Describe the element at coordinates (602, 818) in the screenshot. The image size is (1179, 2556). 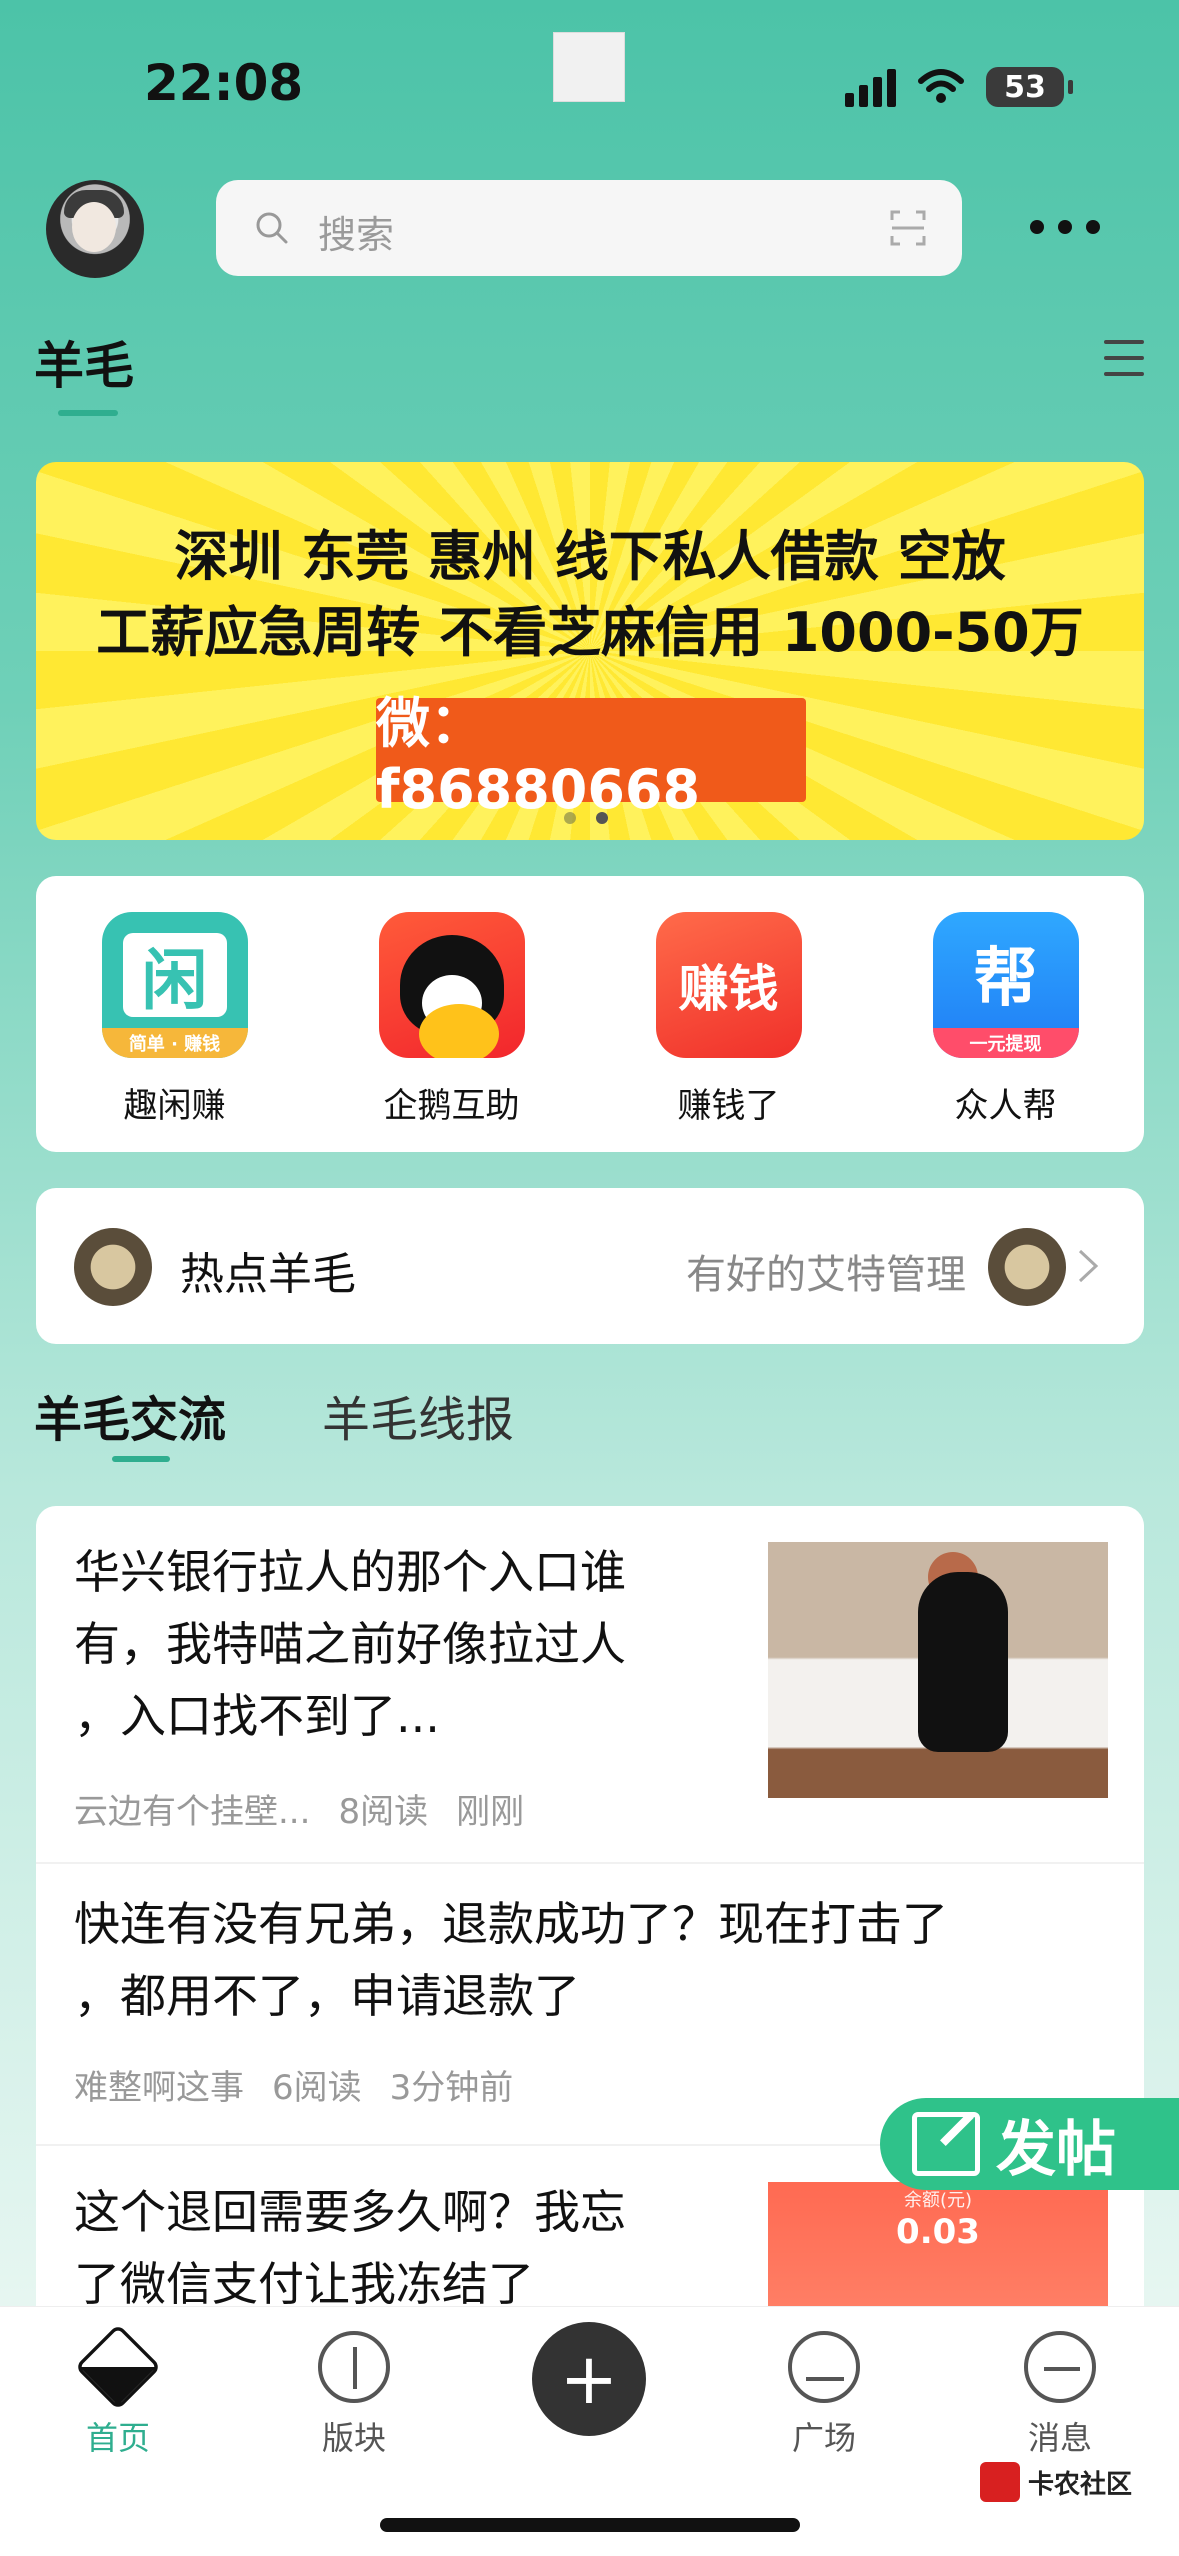
I see `banner-dot-active` at that location.